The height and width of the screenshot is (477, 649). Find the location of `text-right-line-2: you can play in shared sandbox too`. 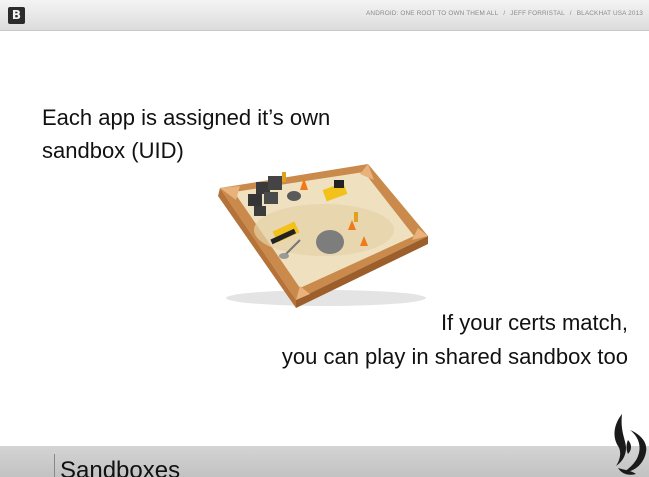

text-right-line-2: you can play in shared sandbox too is located at coordinates (454, 356).